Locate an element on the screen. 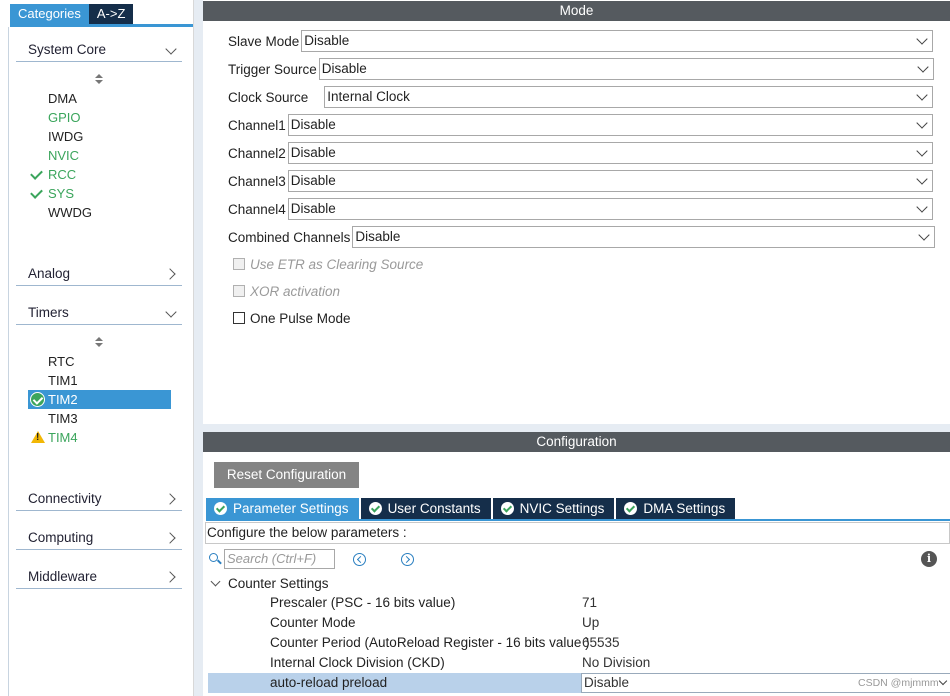 The image size is (950, 696). param-value: 65535 is located at coordinates (601, 643).